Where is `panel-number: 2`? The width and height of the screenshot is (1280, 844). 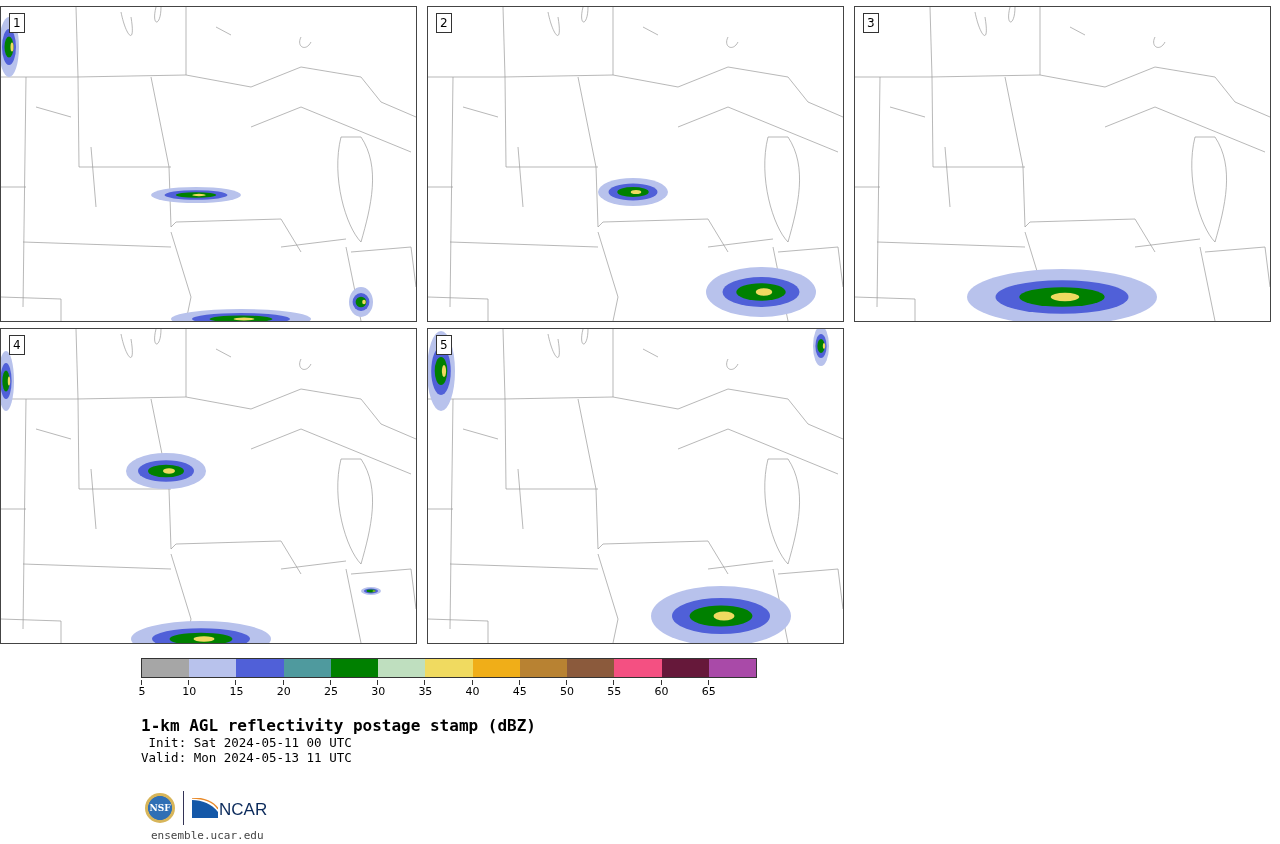
panel-number: 2 is located at coordinates (444, 23).